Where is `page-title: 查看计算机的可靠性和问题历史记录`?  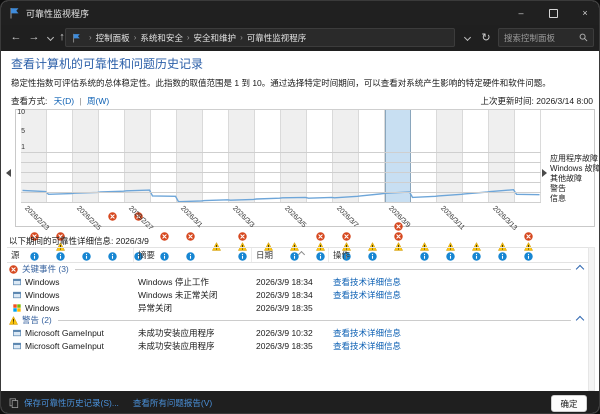
page-title: 查看计算机的可靠性和问题历史记录 is located at coordinates (107, 64).